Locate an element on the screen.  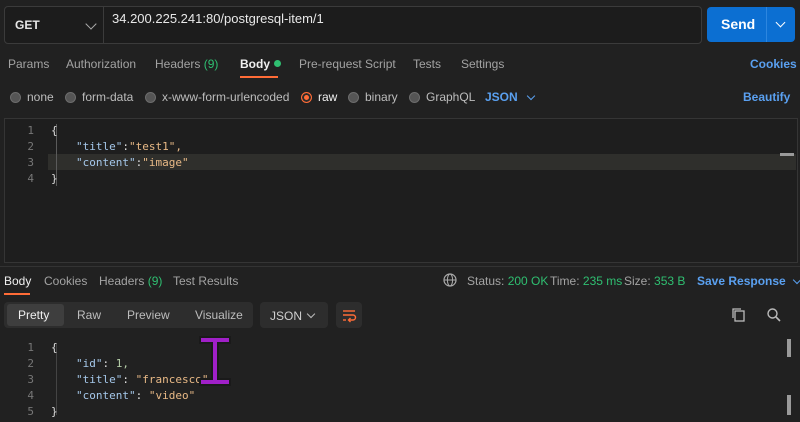
response-tab-body: Body is located at coordinates (17, 281).